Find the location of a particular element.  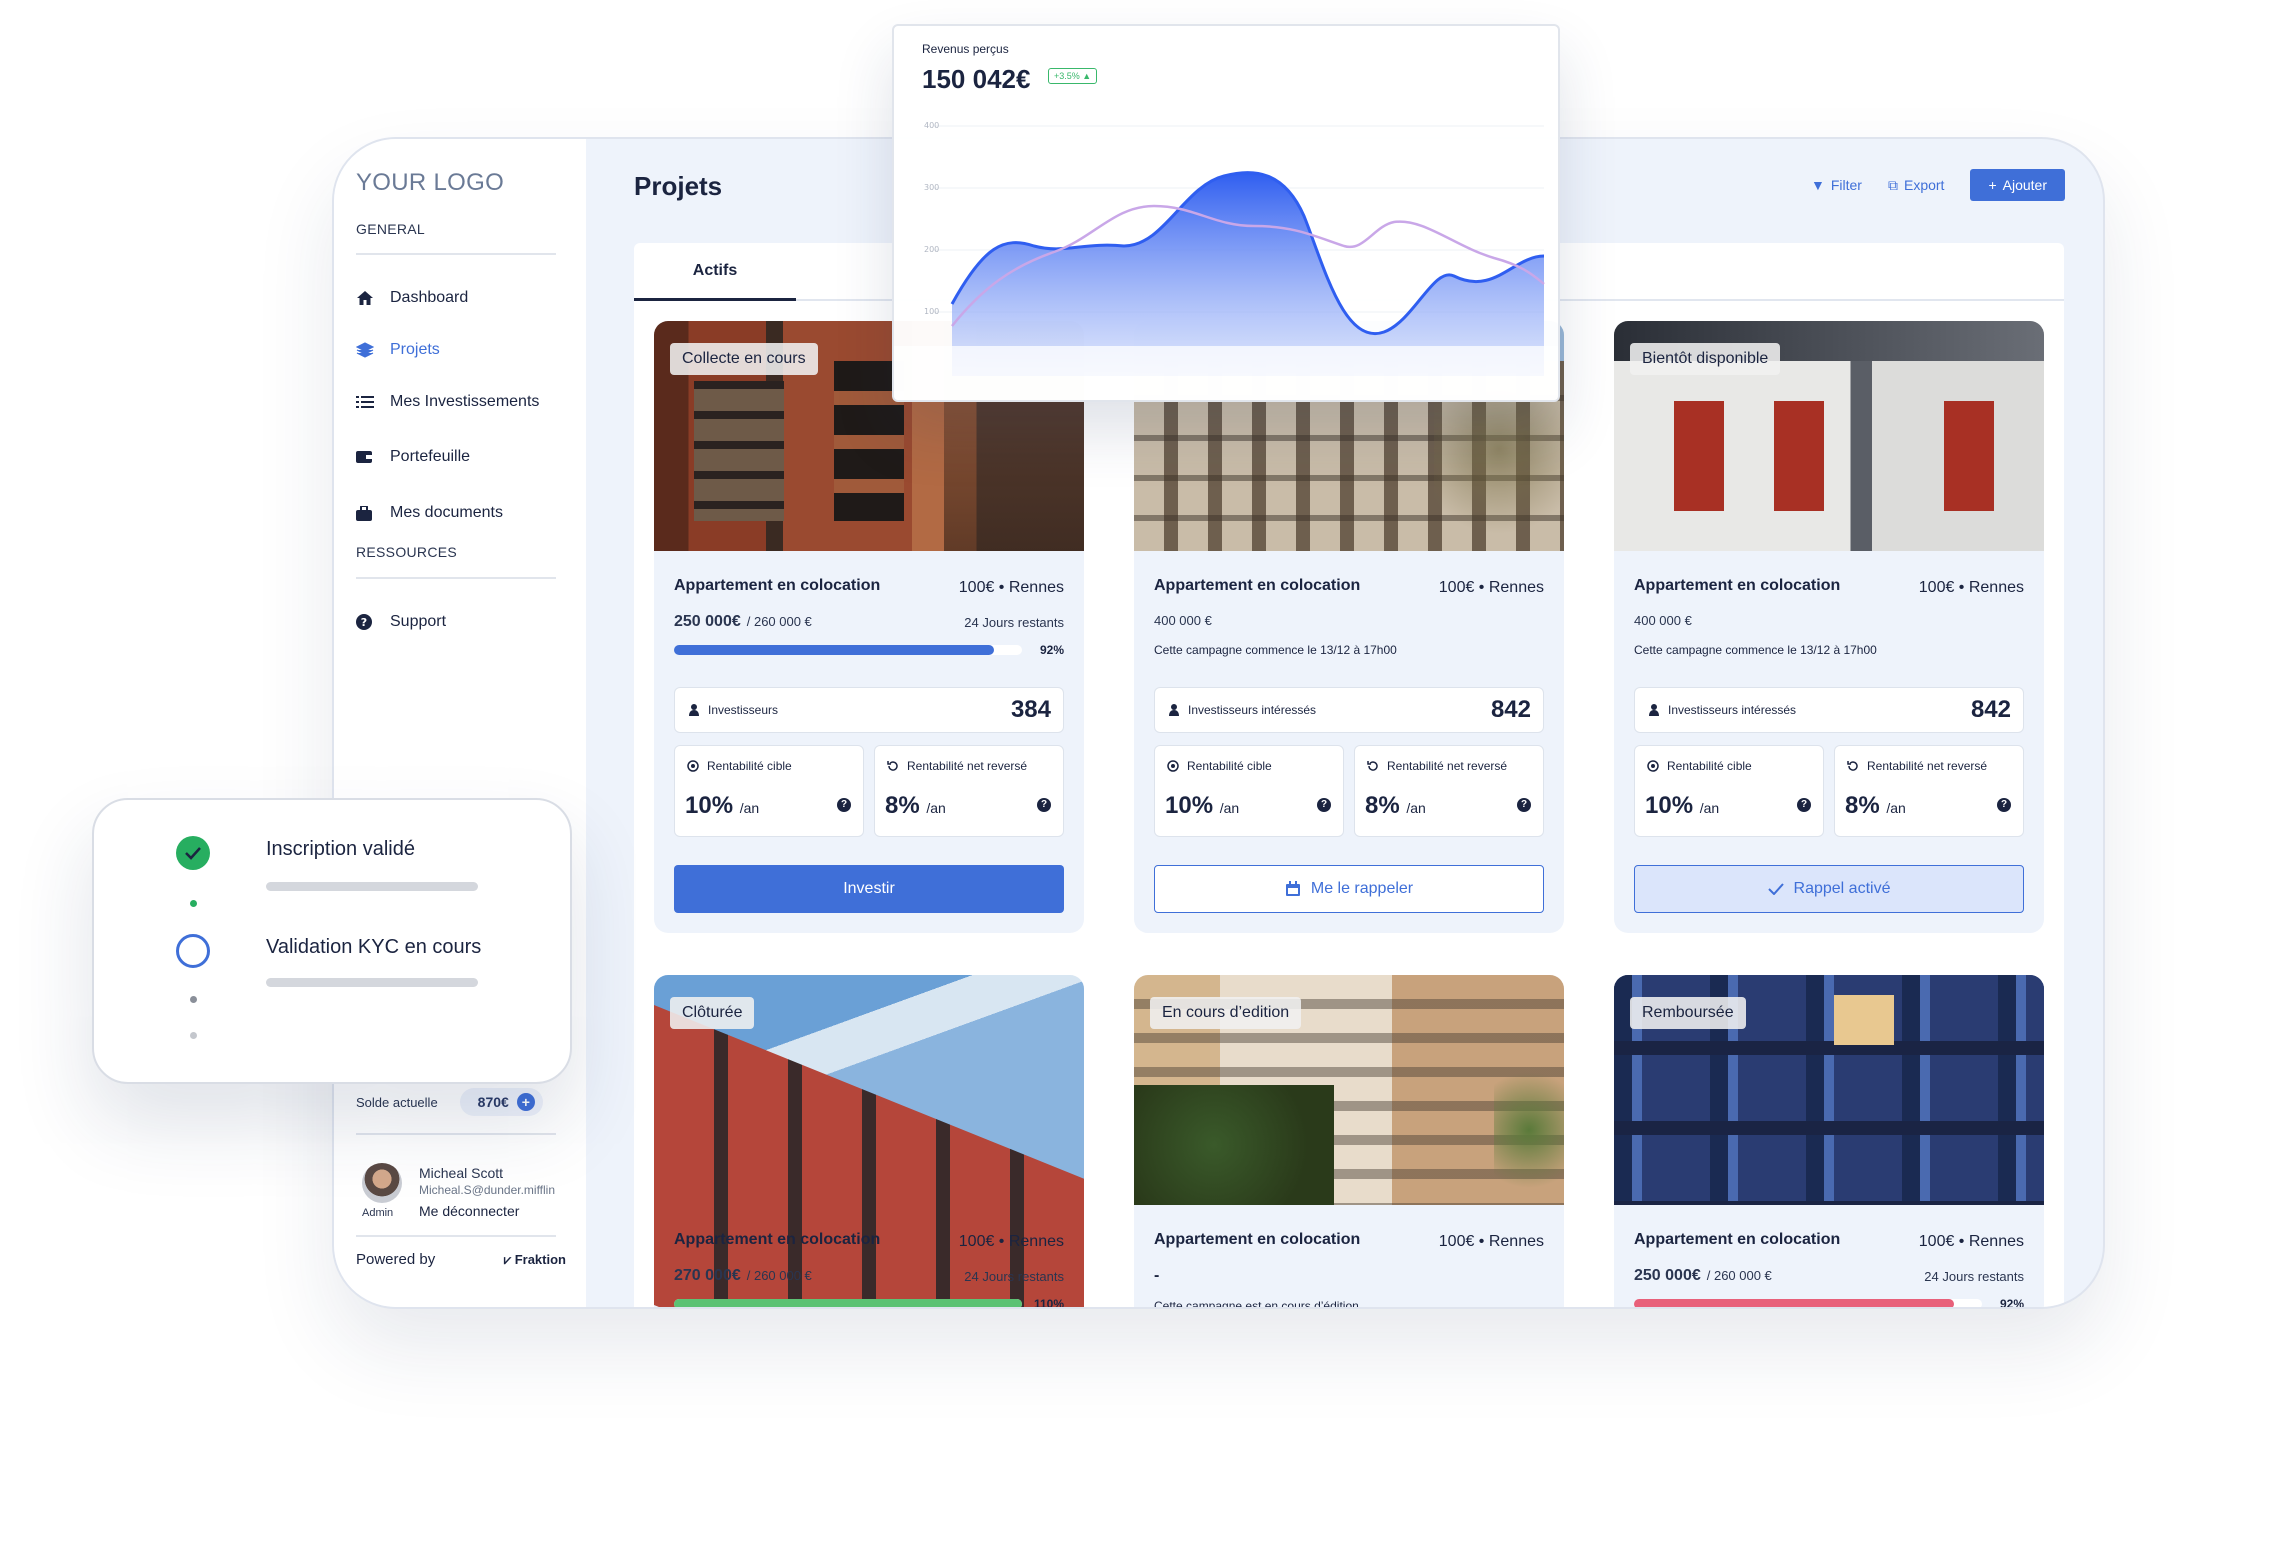

investors-label-text: Investisseurs is located at coordinates (743, 710).